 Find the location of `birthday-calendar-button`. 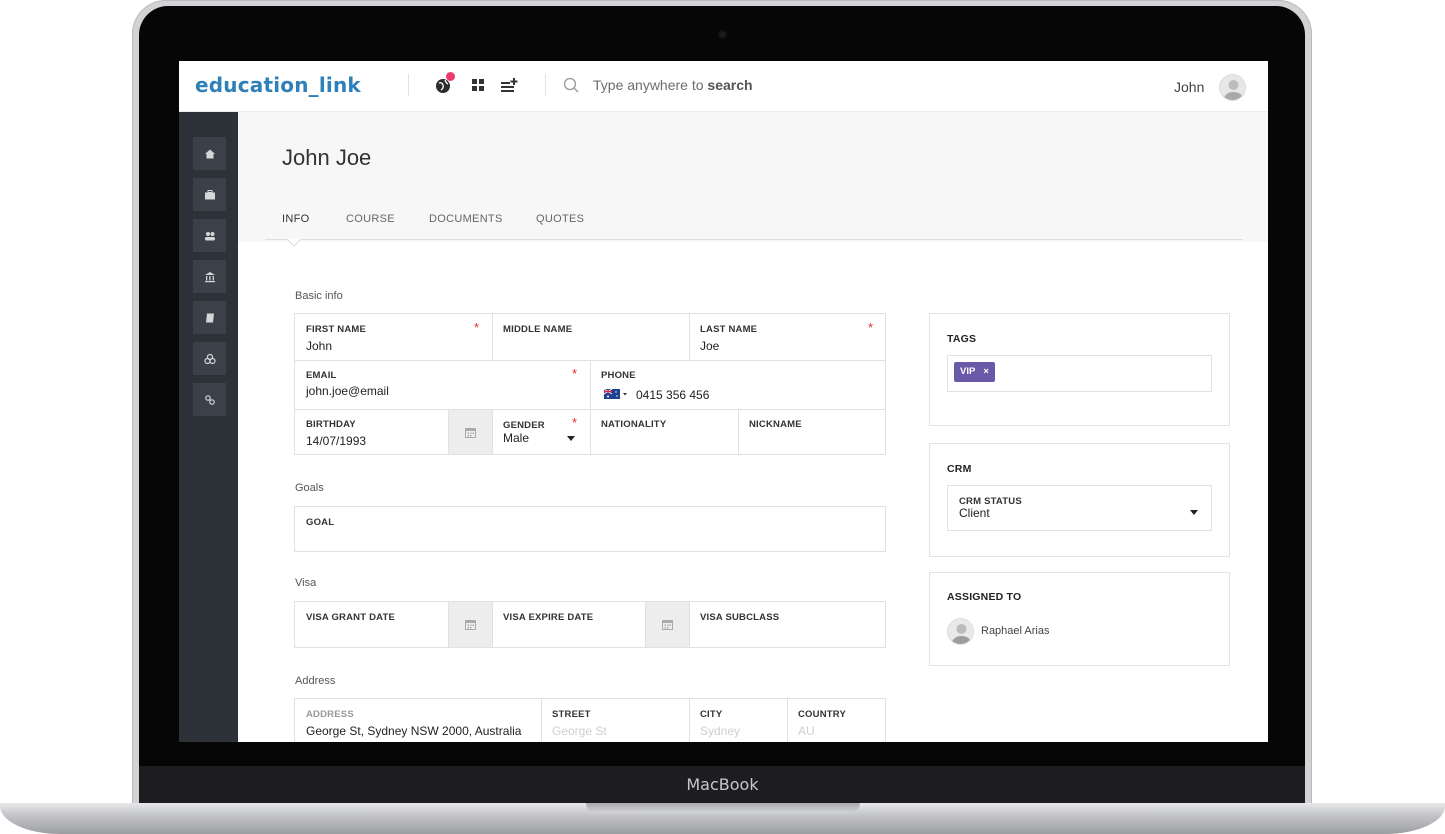

birthday-calendar-button is located at coordinates (470, 432).